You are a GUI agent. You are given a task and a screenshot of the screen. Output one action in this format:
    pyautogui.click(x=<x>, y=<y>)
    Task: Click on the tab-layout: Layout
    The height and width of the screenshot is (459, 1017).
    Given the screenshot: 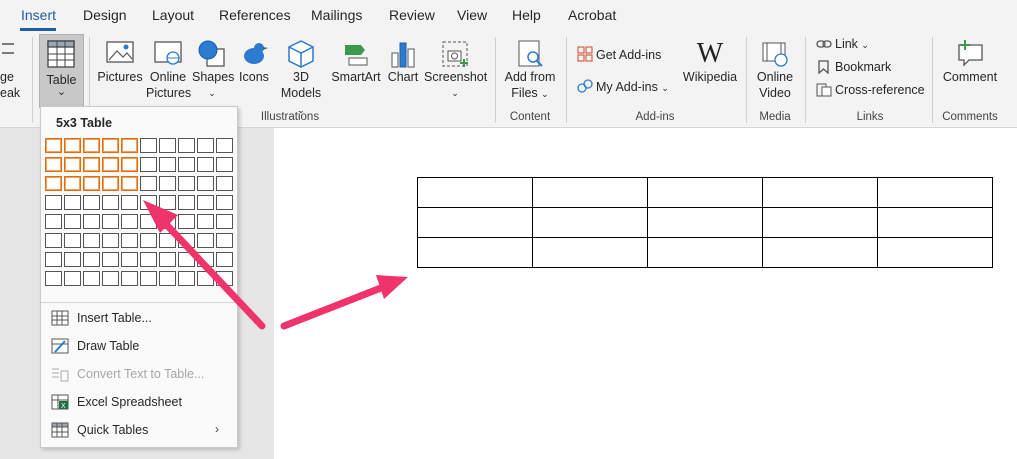 What is the action you would take?
    pyautogui.click(x=173, y=15)
    